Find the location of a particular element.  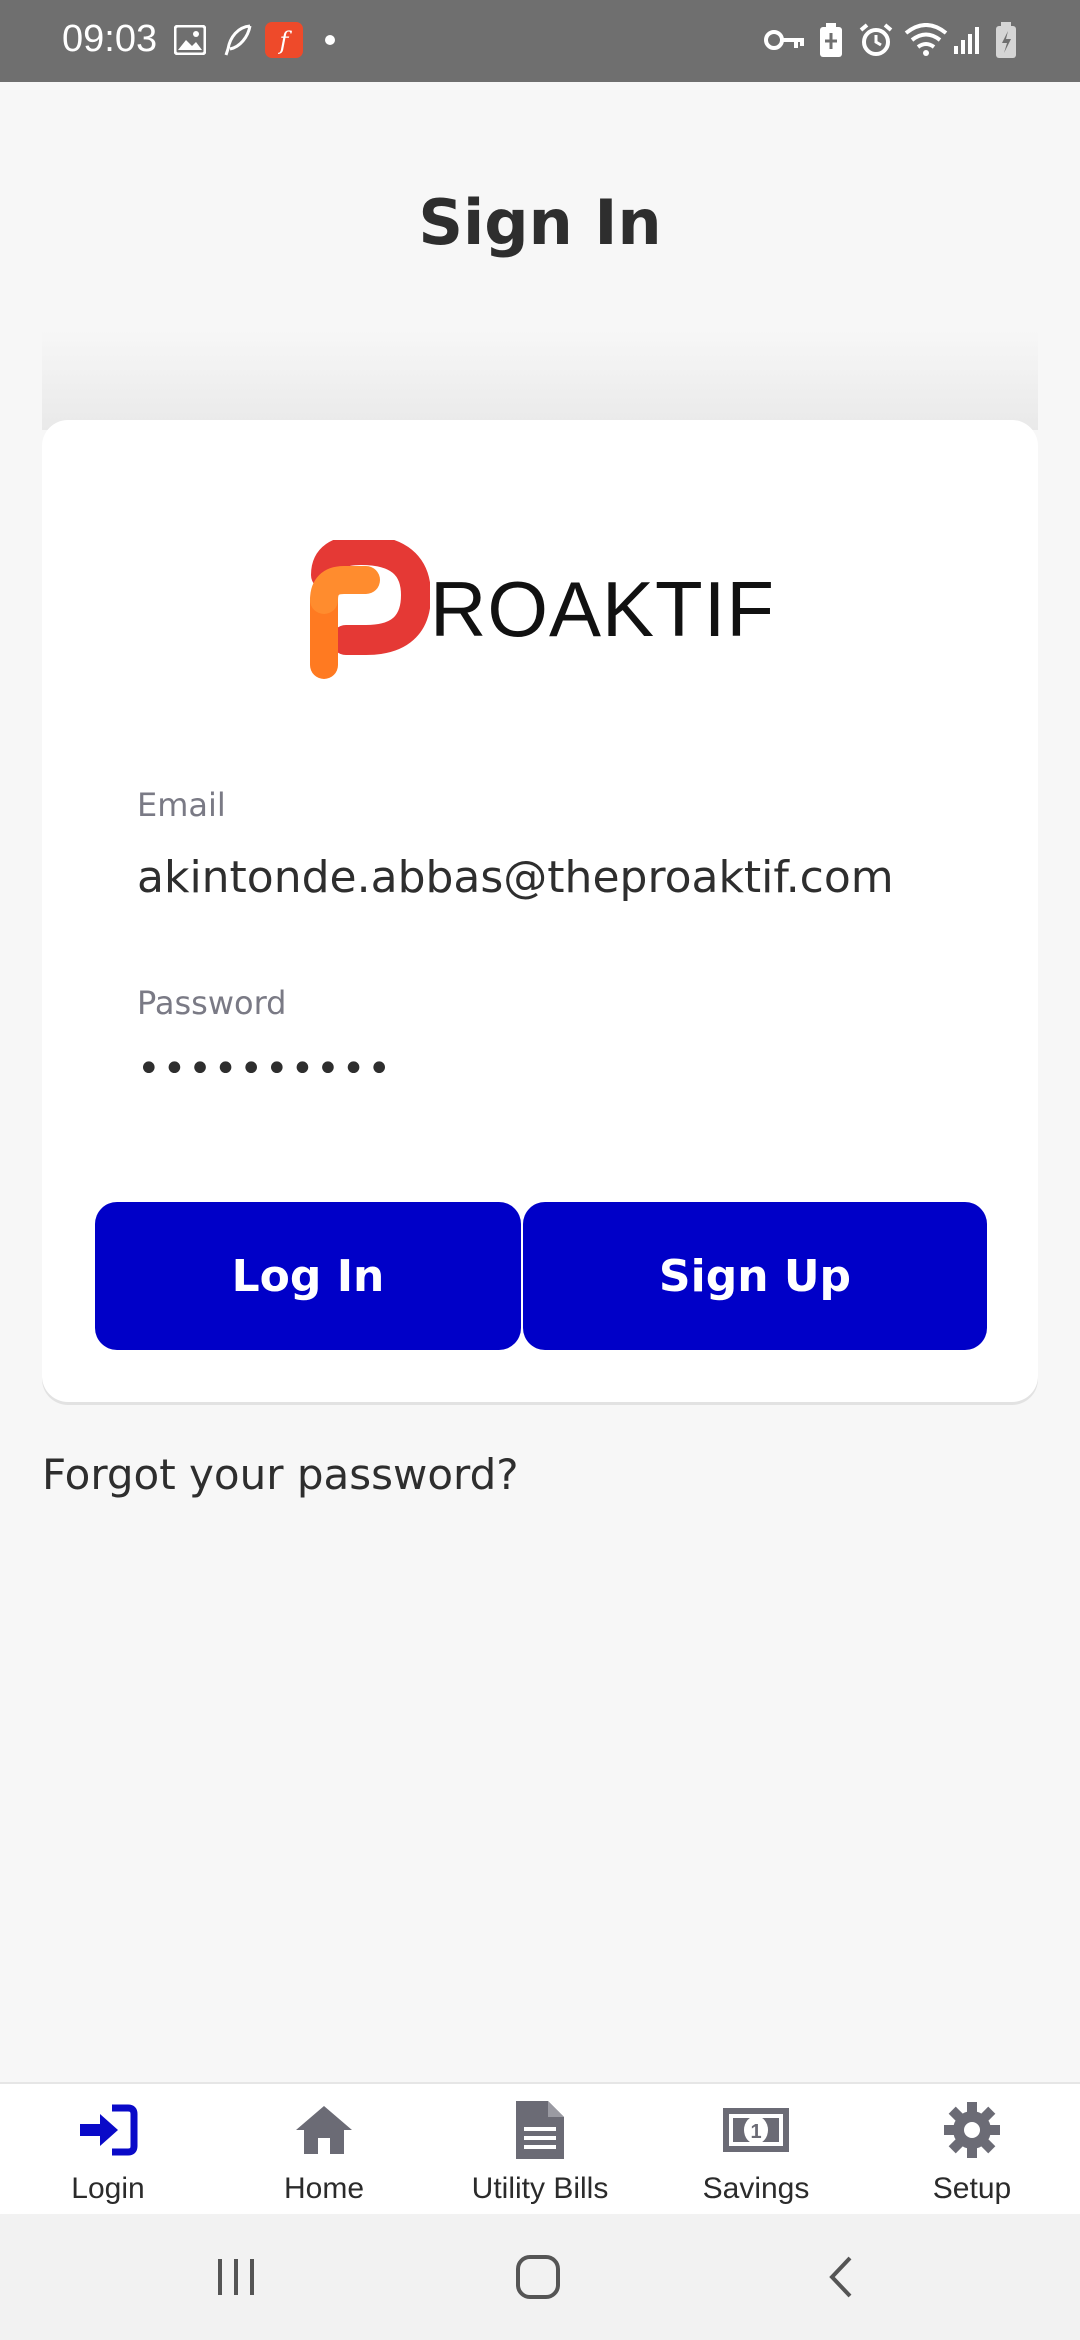

nav-label-savings: Savings is located at coordinates (756, 2188).